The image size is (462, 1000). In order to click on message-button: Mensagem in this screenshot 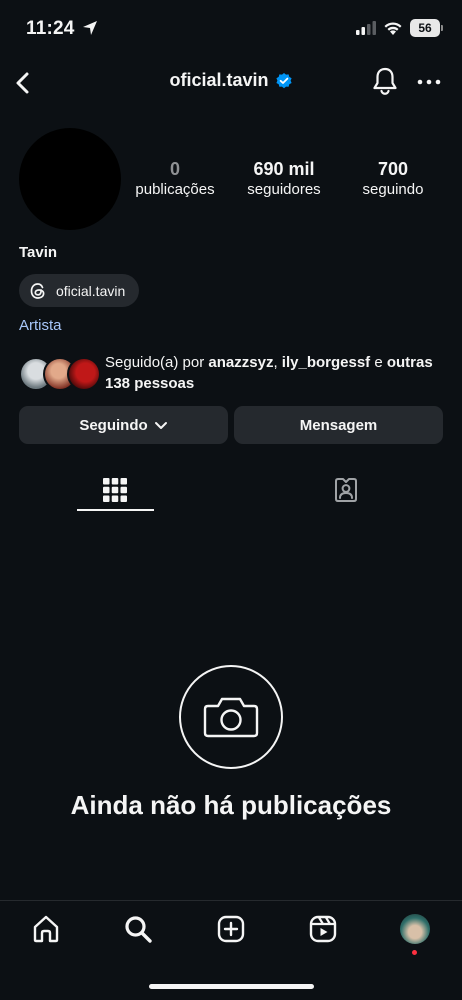, I will do `click(338, 425)`.